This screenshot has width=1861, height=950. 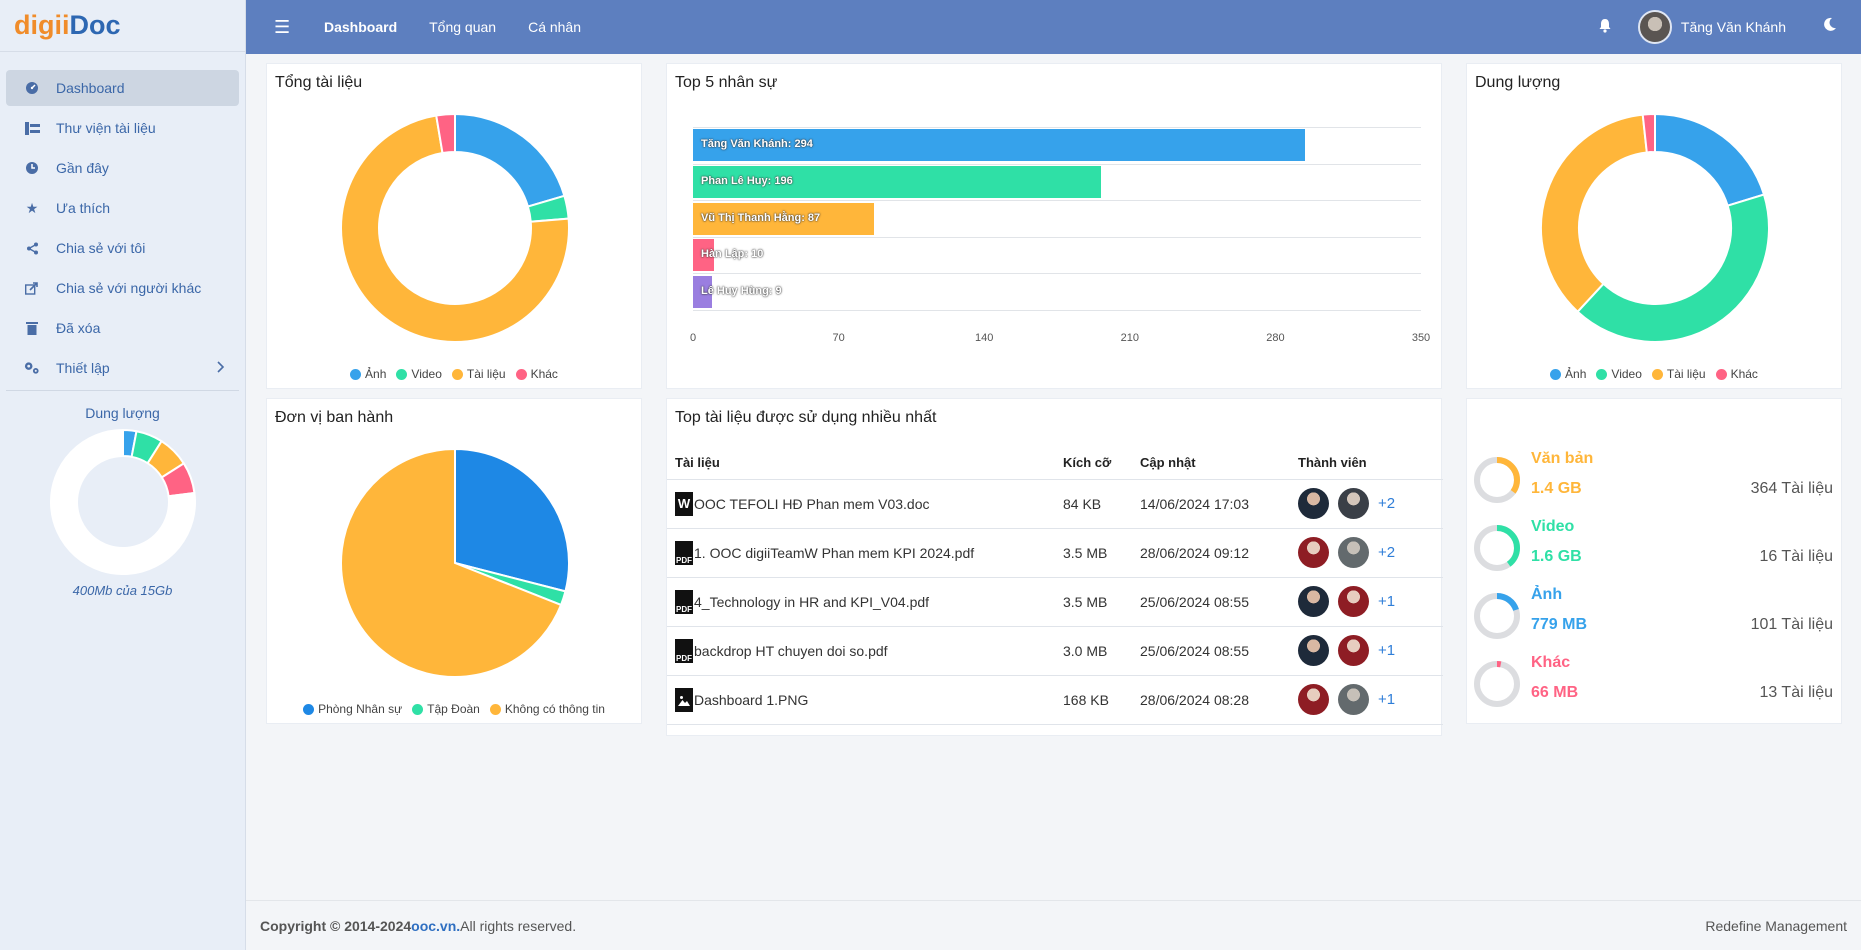 What do you see at coordinates (122, 248) in the screenshot?
I see `sidebar-item-shared-with-me: Chia sẻ với tôi` at bounding box center [122, 248].